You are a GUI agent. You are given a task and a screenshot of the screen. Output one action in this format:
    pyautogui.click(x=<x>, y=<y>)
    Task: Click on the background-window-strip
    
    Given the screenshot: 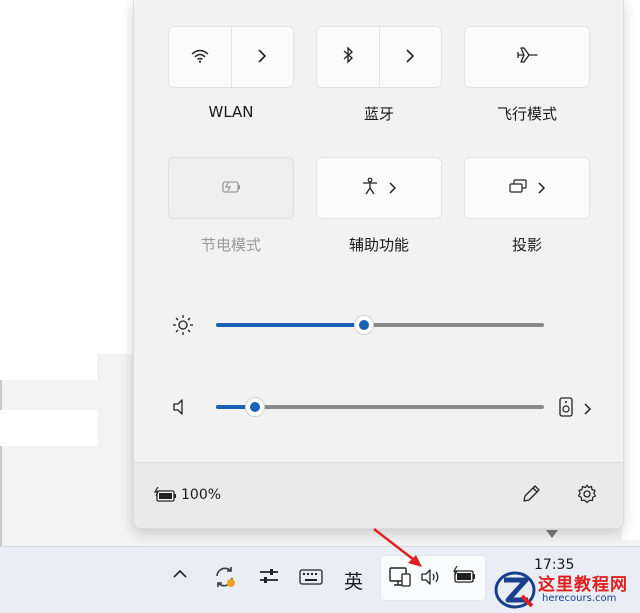 What is the action you would take?
    pyautogui.click(x=116, y=177)
    